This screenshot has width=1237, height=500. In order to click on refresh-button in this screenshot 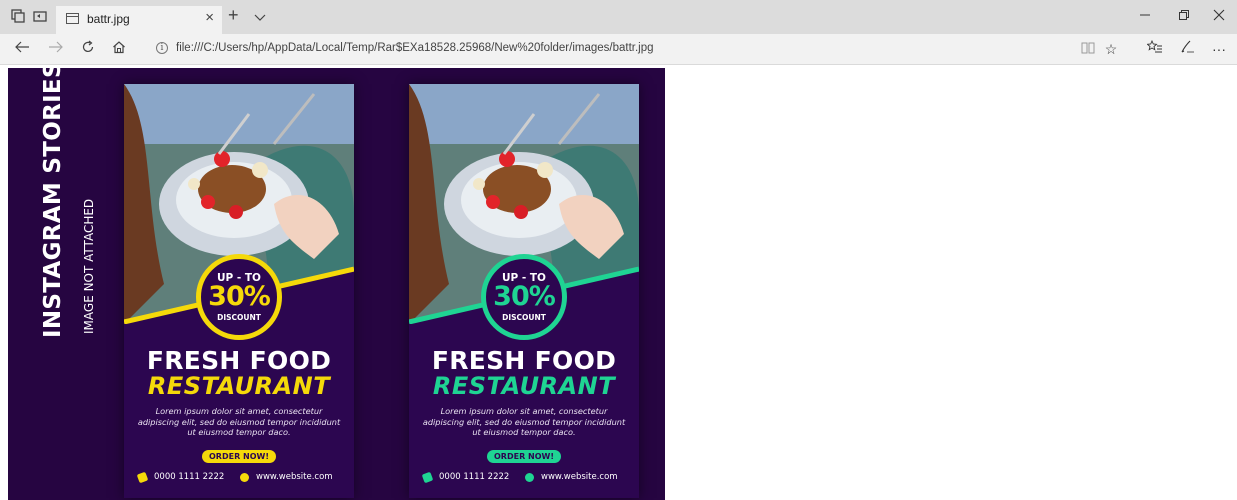, I will do `click(88, 49)`.